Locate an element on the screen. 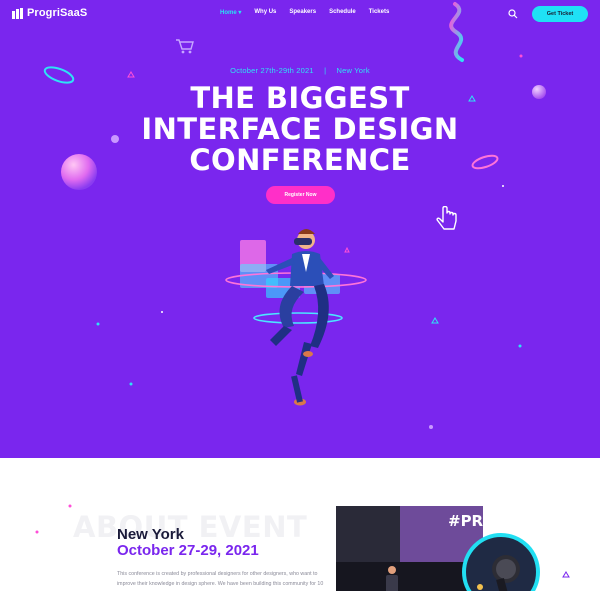 The height and width of the screenshot is (591, 600). event-meta: October 27th-29th 2021 | New York is located at coordinates (300, 70).